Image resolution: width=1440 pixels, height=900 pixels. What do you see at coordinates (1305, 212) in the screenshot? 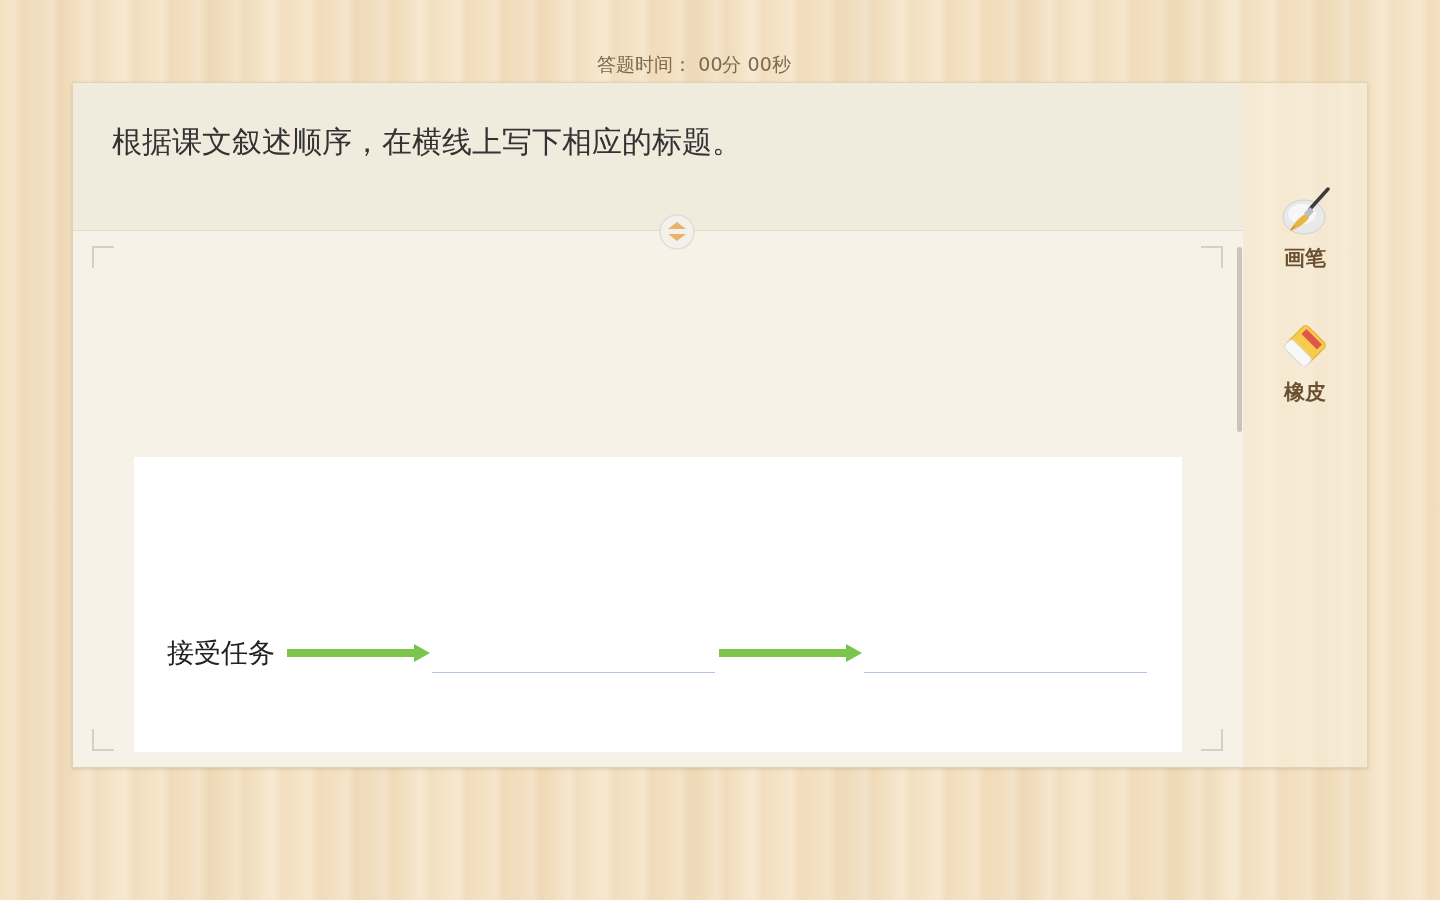
I see `paintbrush-icon` at bounding box center [1305, 212].